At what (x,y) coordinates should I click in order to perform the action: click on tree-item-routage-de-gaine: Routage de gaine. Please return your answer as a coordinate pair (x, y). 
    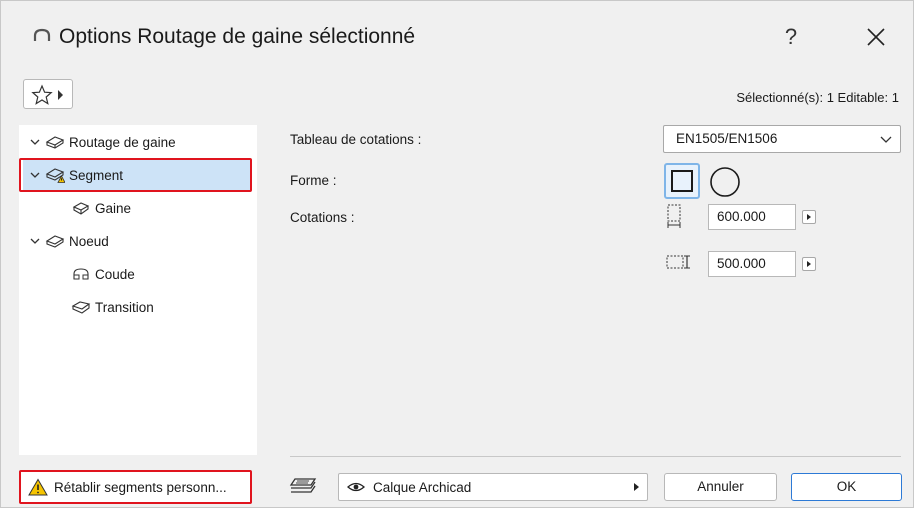
    Looking at the image, I should click on (139, 142).